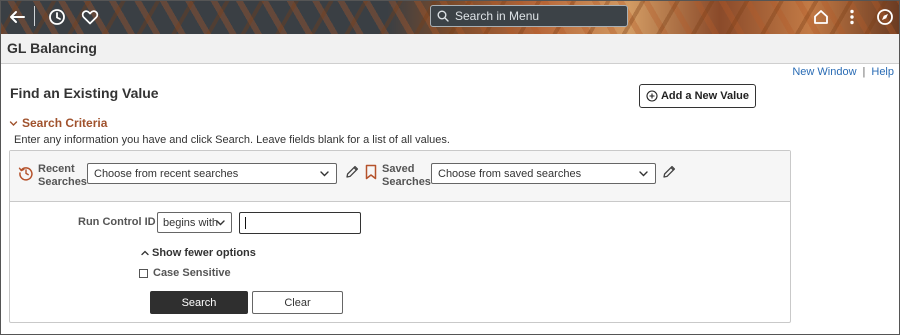  What do you see at coordinates (450, 49) in the screenshot?
I see `page-title-bar: GL Balancing` at bounding box center [450, 49].